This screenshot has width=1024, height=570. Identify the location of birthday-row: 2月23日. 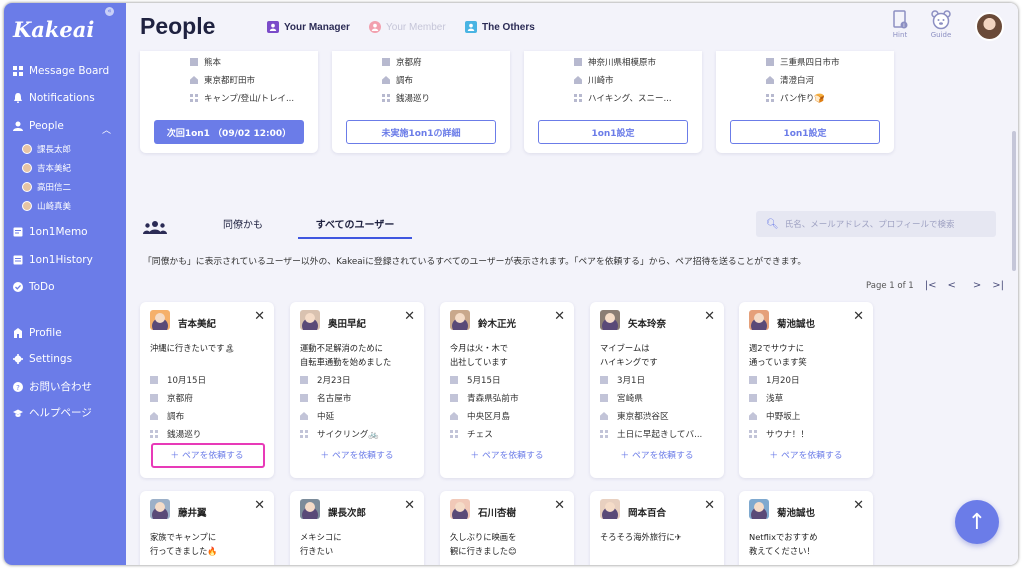
(325, 380).